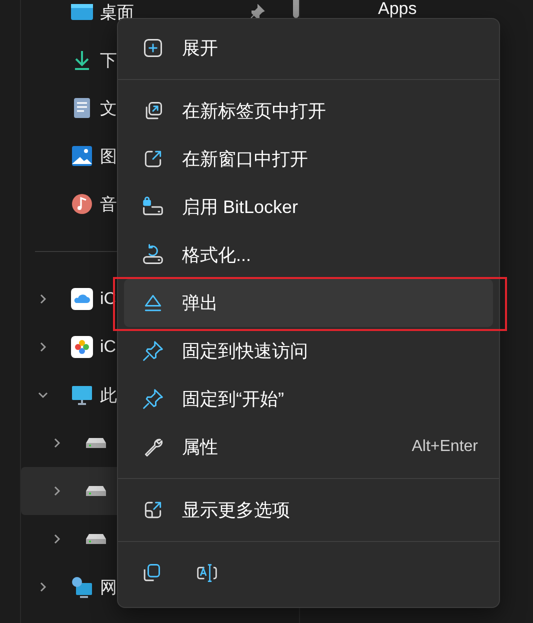 This screenshot has height=623, width=533. What do you see at coordinates (108, 156) in the screenshot?
I see `nav-item-label: 图` at bounding box center [108, 156].